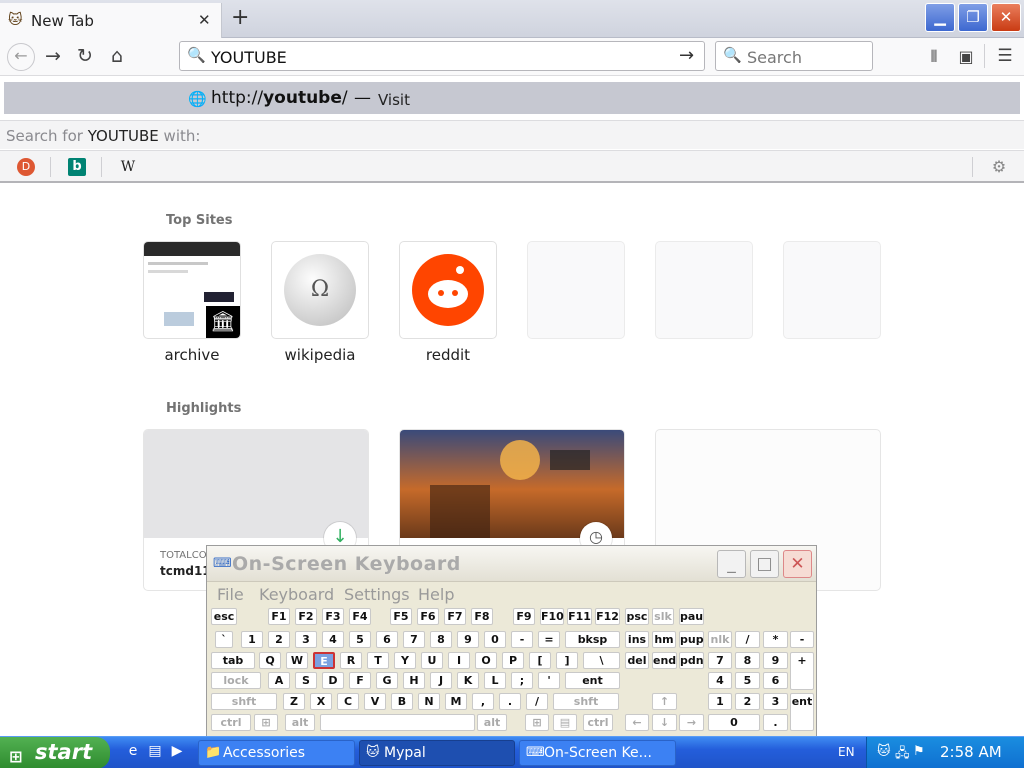 This screenshot has width=1024, height=768. I want to click on osk-key: 6, so click(387, 639).